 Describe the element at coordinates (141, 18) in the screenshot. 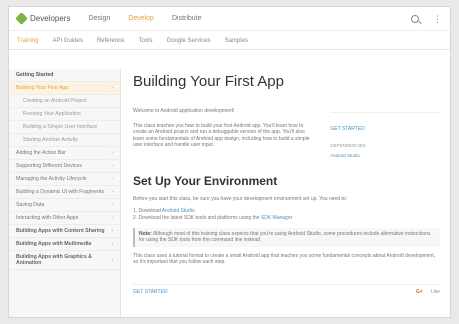

I see `nav-develop: Develop` at that location.